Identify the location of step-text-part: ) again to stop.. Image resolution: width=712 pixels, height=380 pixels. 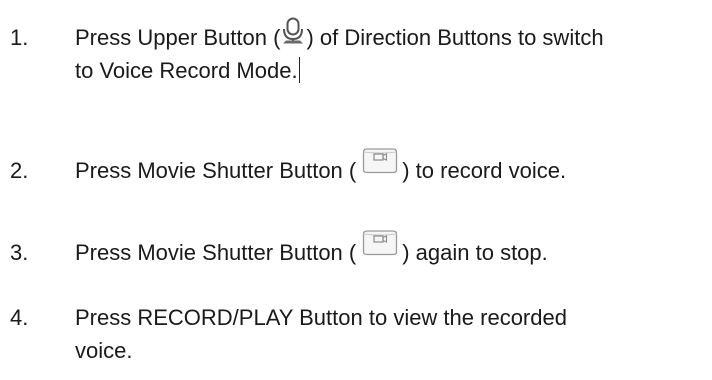
(475, 252).